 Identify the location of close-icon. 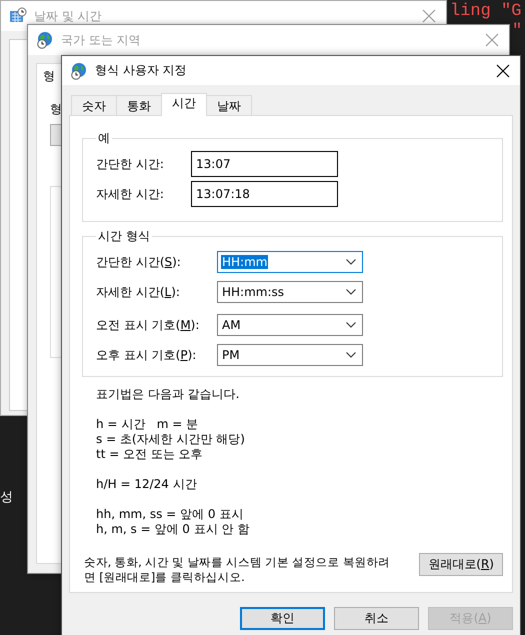
(503, 71).